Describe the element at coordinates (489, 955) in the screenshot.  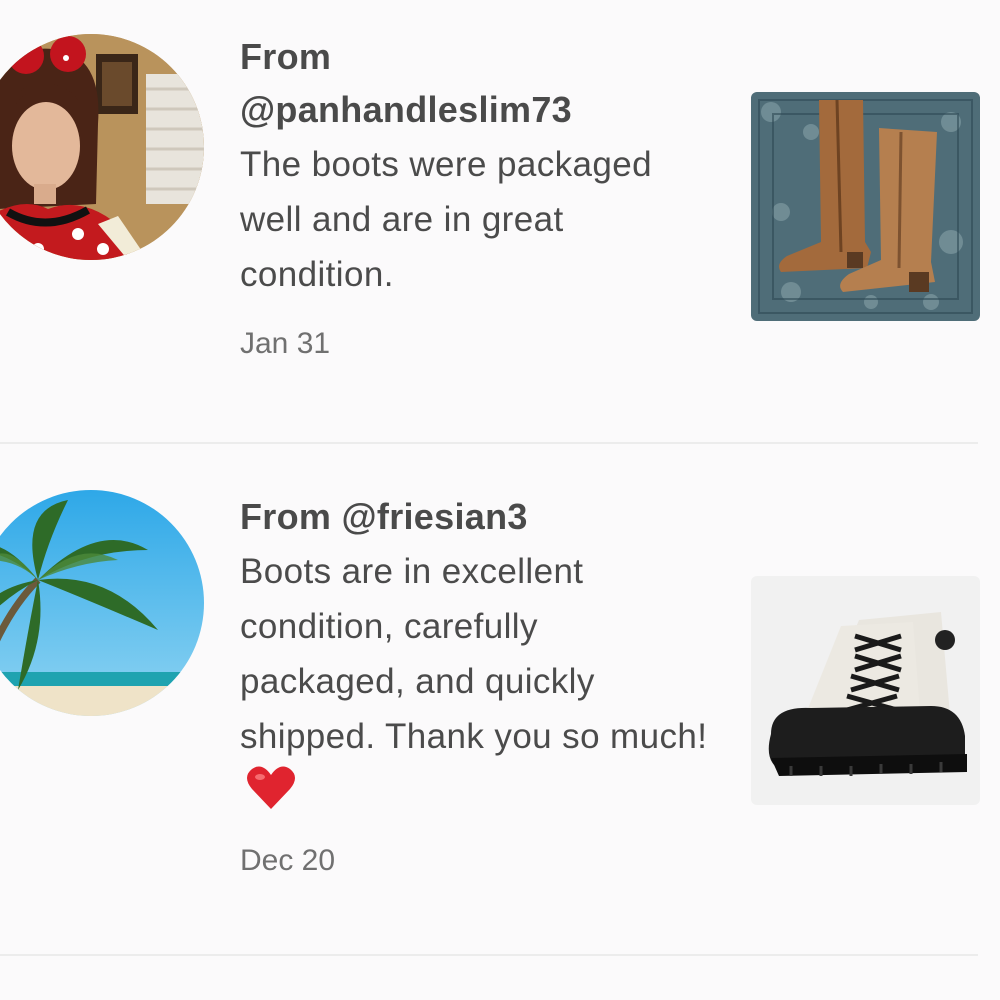
I see `review-divider` at that location.